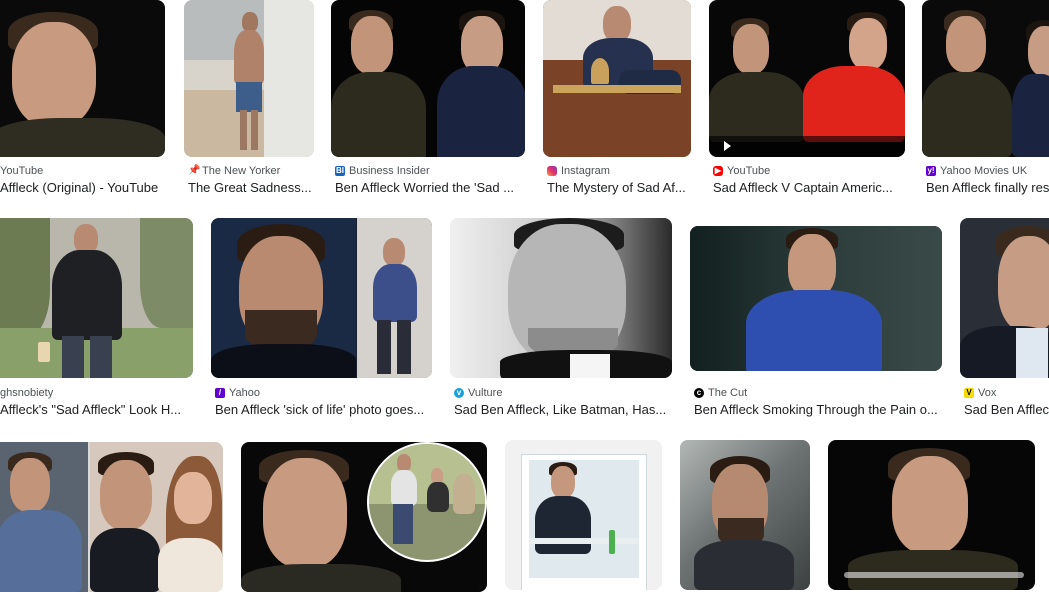  I want to click on youtube-icon: ▶, so click(718, 171).